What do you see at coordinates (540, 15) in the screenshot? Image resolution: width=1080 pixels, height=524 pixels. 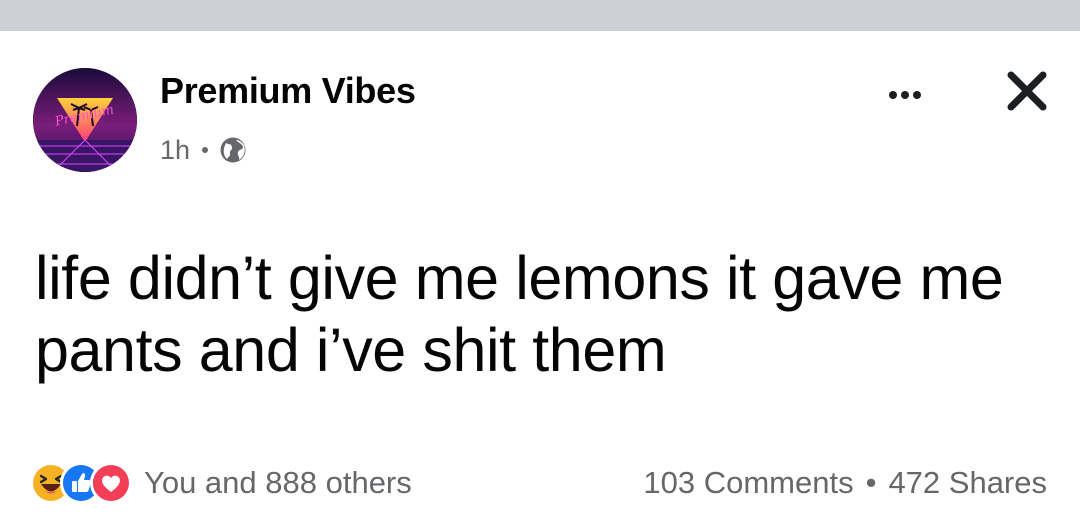 I see `top-strip` at bounding box center [540, 15].